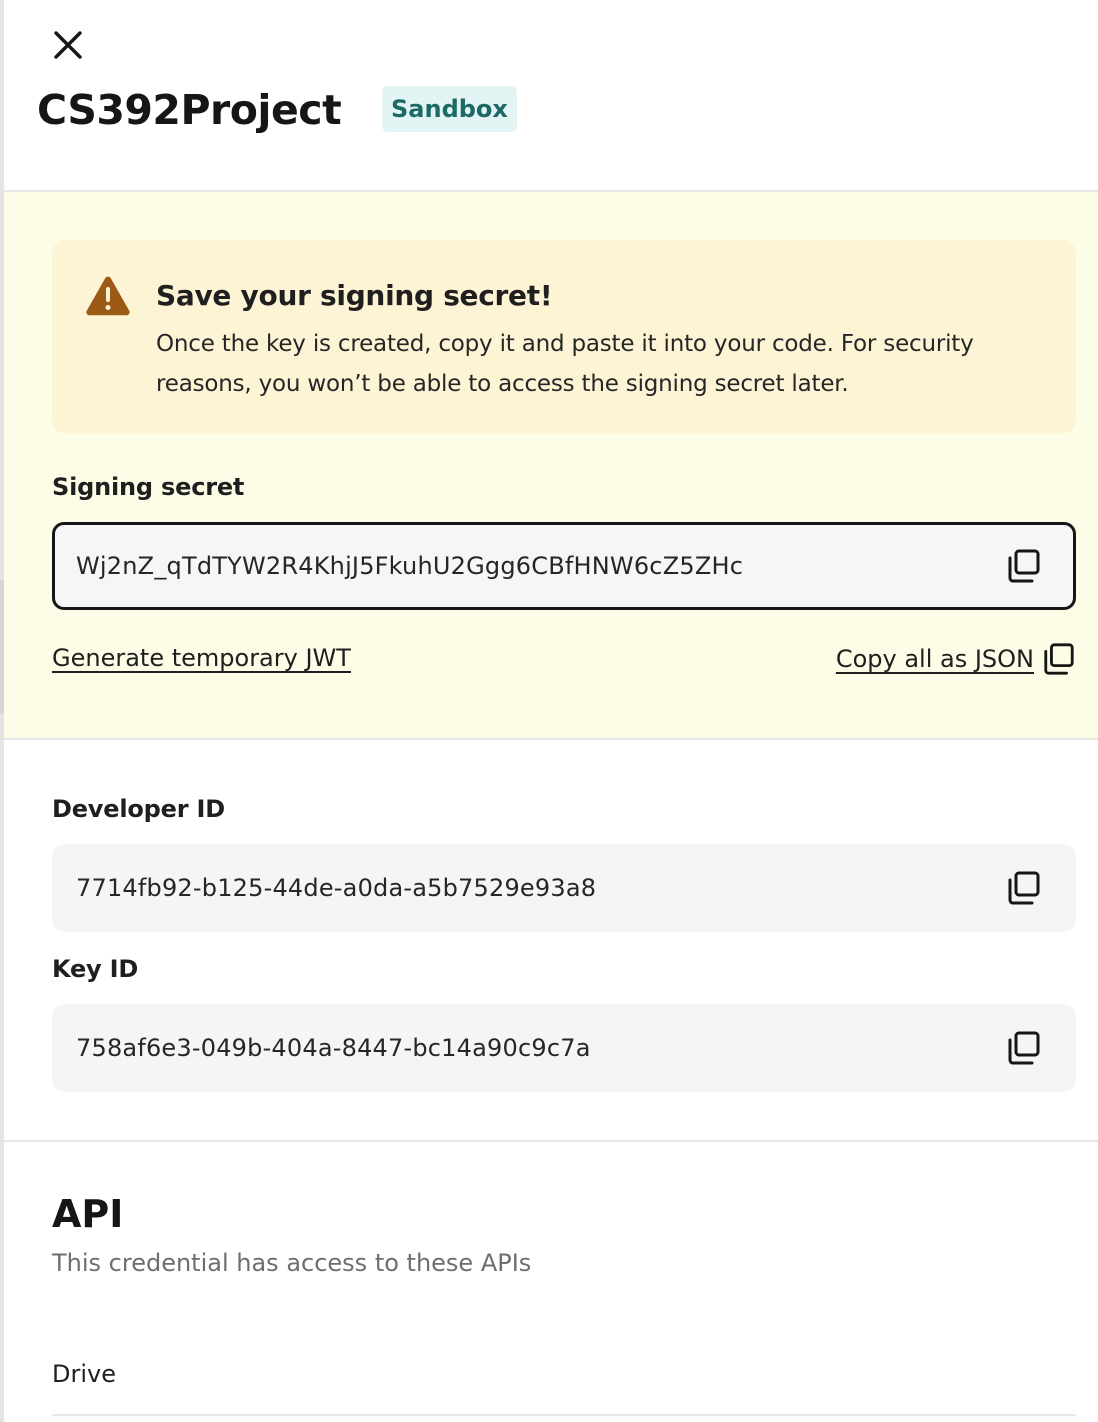  I want to click on api-list-divider, so click(564, 1415).